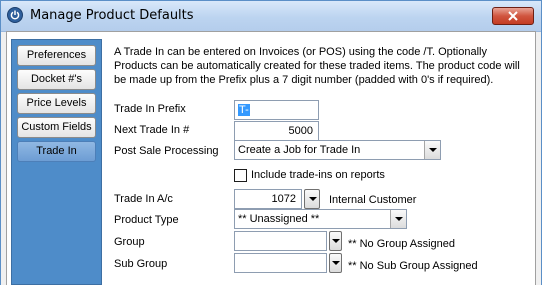 The image size is (544, 285). I want to click on sidebar-item-custom-fields: Custom Fields, so click(56, 127).